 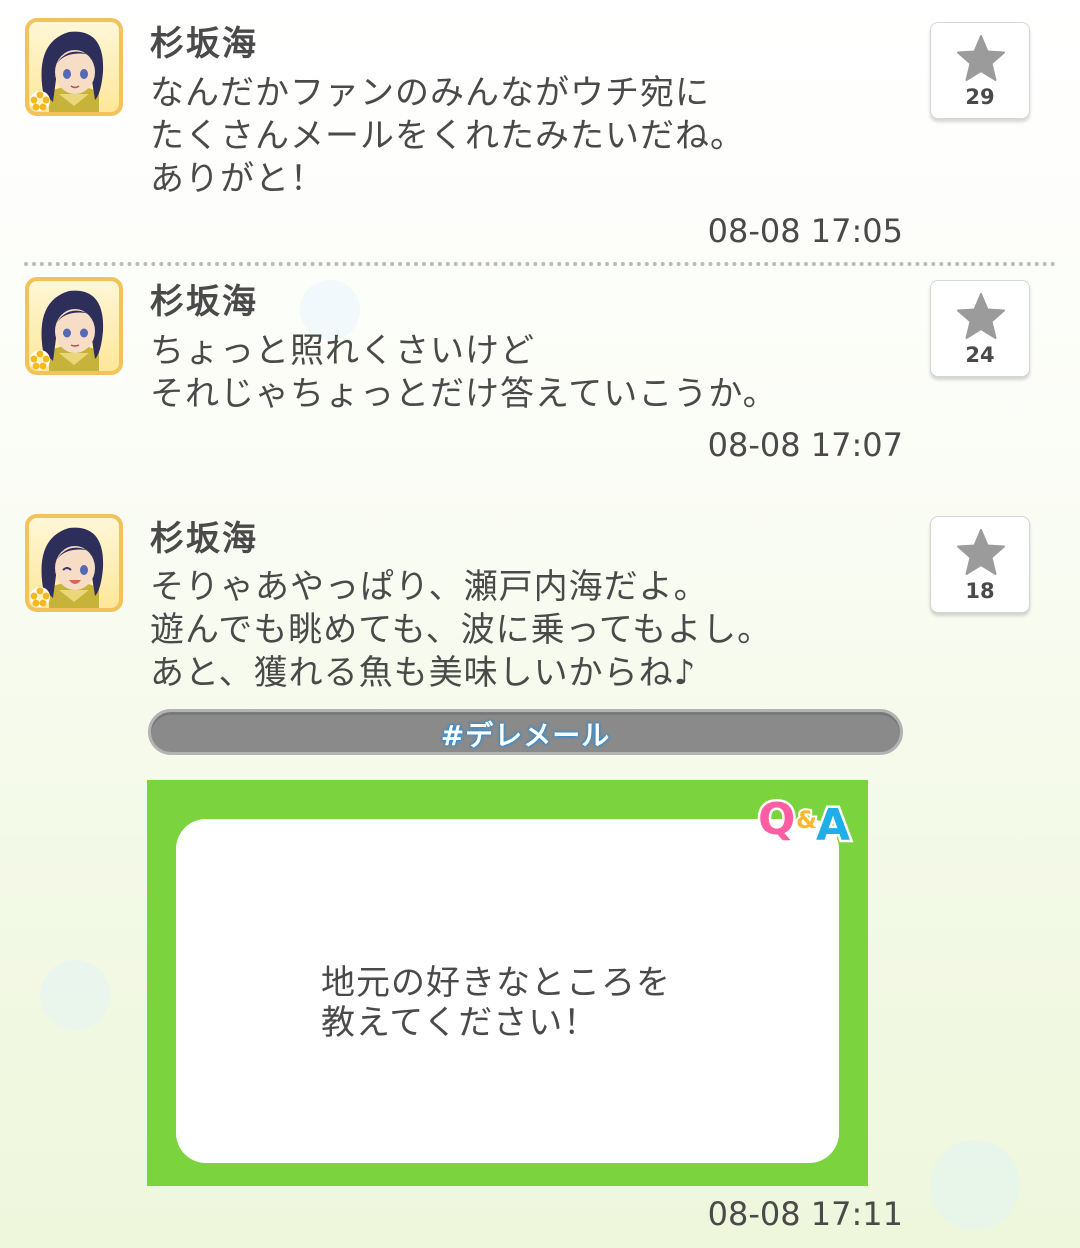 I want to click on qa-question-line: 地元の好きなところを, so click(x=496, y=983).